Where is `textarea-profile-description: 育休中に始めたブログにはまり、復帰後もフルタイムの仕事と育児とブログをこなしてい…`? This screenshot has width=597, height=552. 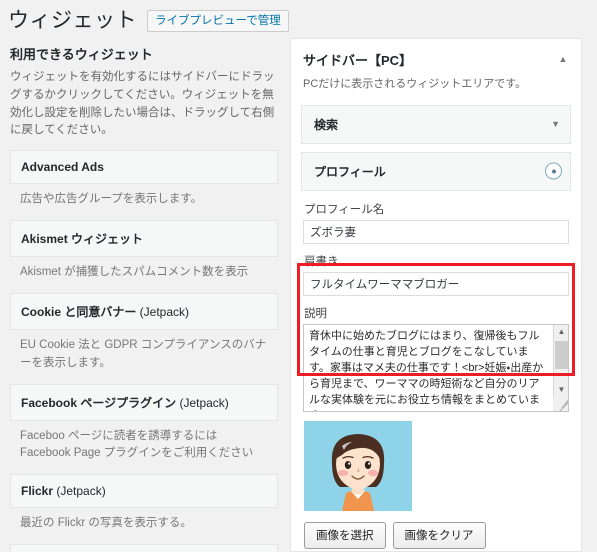 textarea-profile-description: 育休中に始めたブログにはまり、復帰後もフルタイムの仕事と育児とブログをこなしてい… is located at coordinates (436, 367).